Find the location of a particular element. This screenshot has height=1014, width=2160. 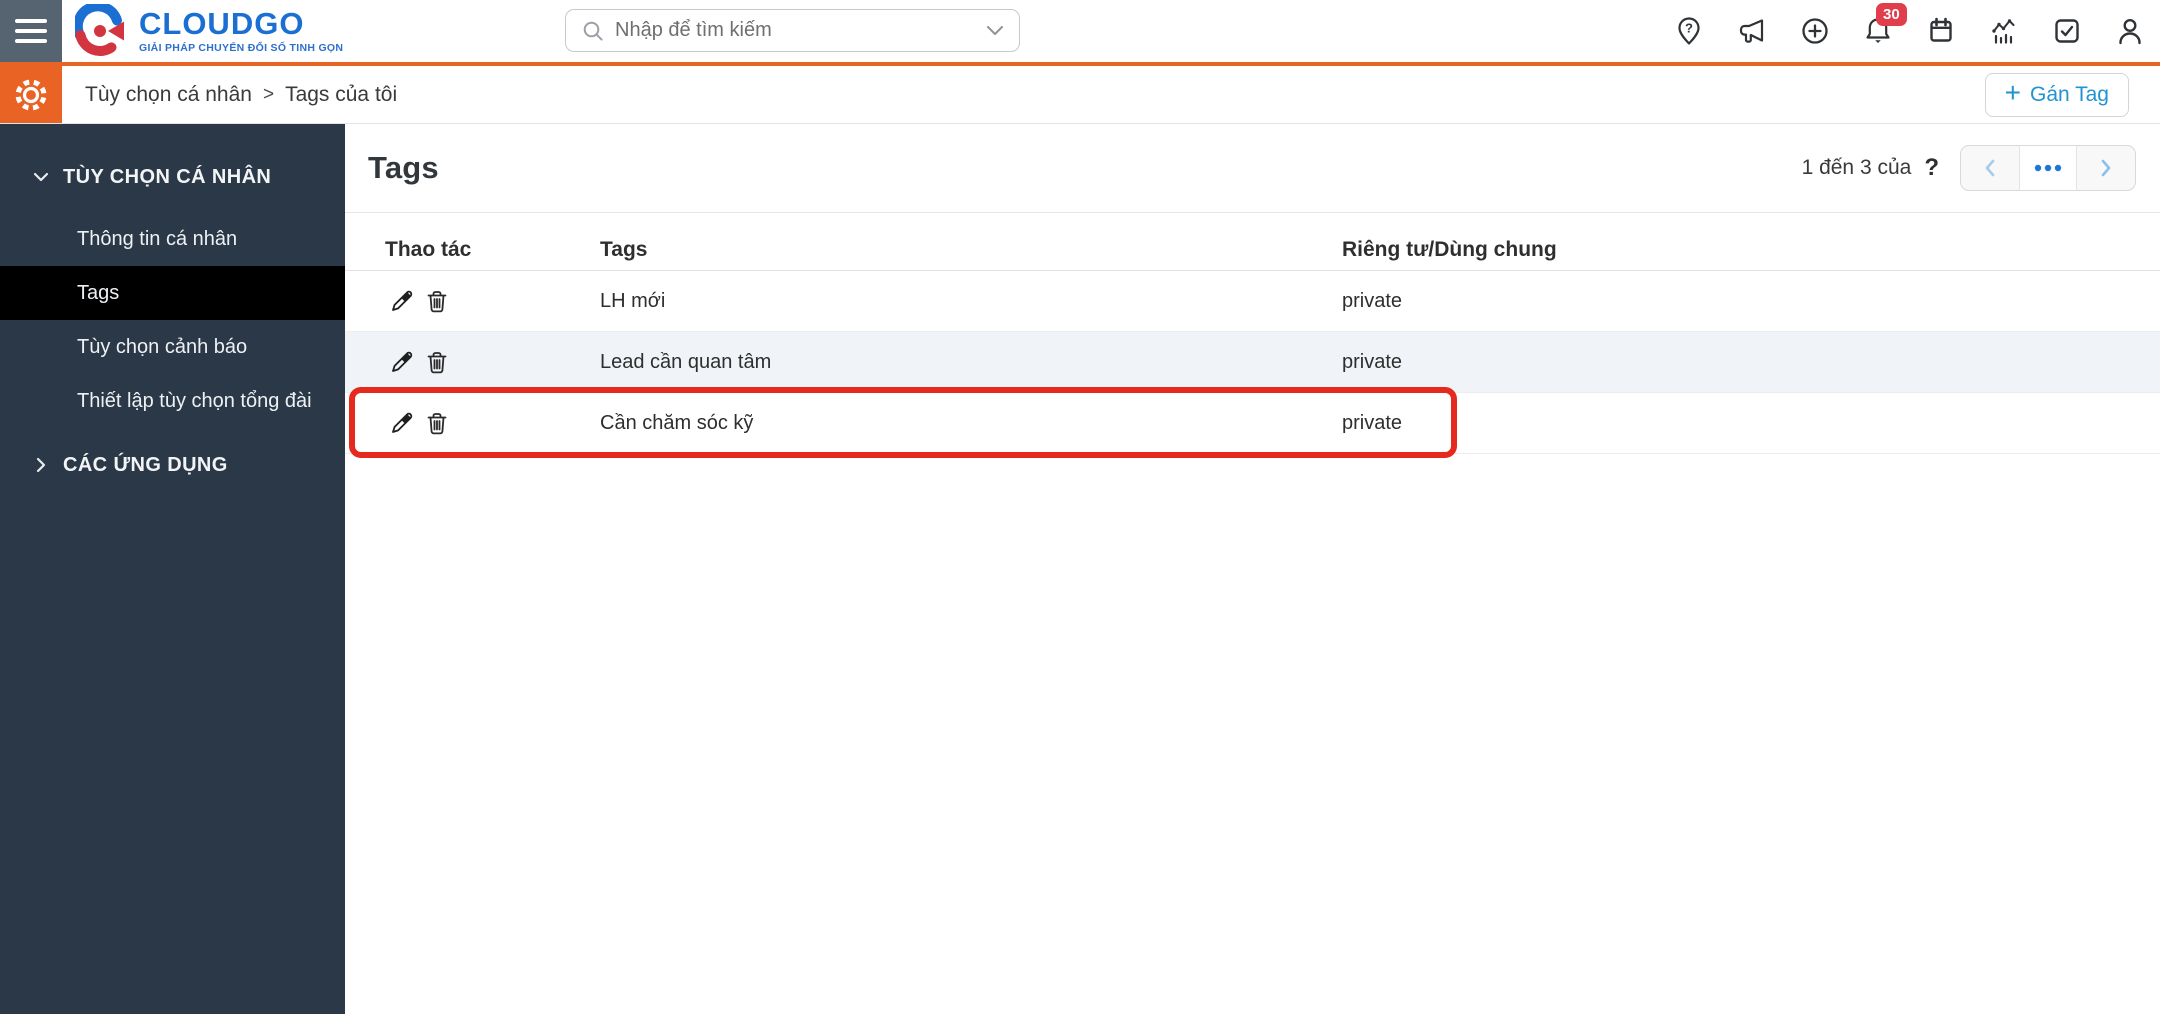

assign-tag-button: + Gán Tag is located at coordinates (2056, 94).